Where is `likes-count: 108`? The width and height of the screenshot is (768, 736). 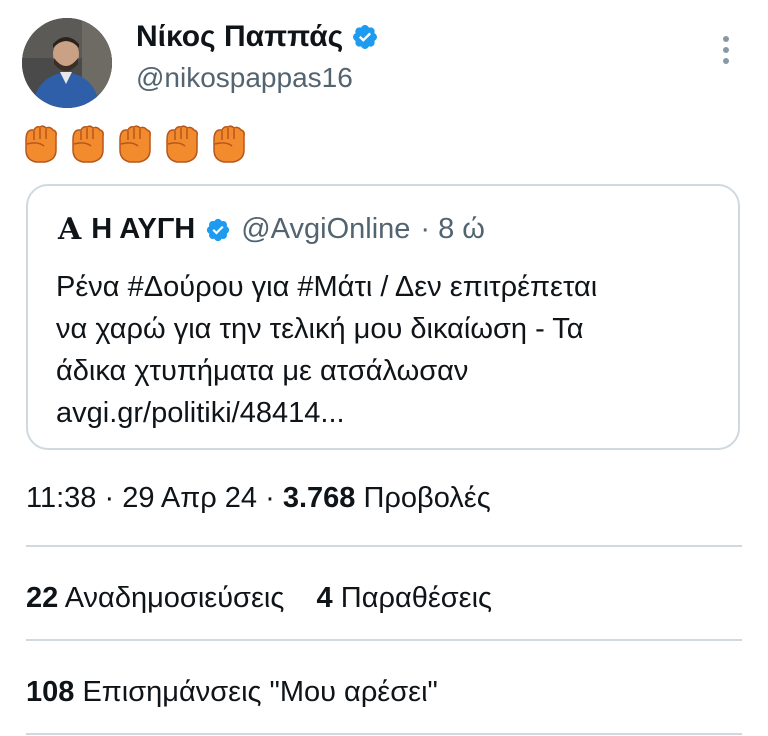 likes-count: 108 is located at coordinates (50, 692).